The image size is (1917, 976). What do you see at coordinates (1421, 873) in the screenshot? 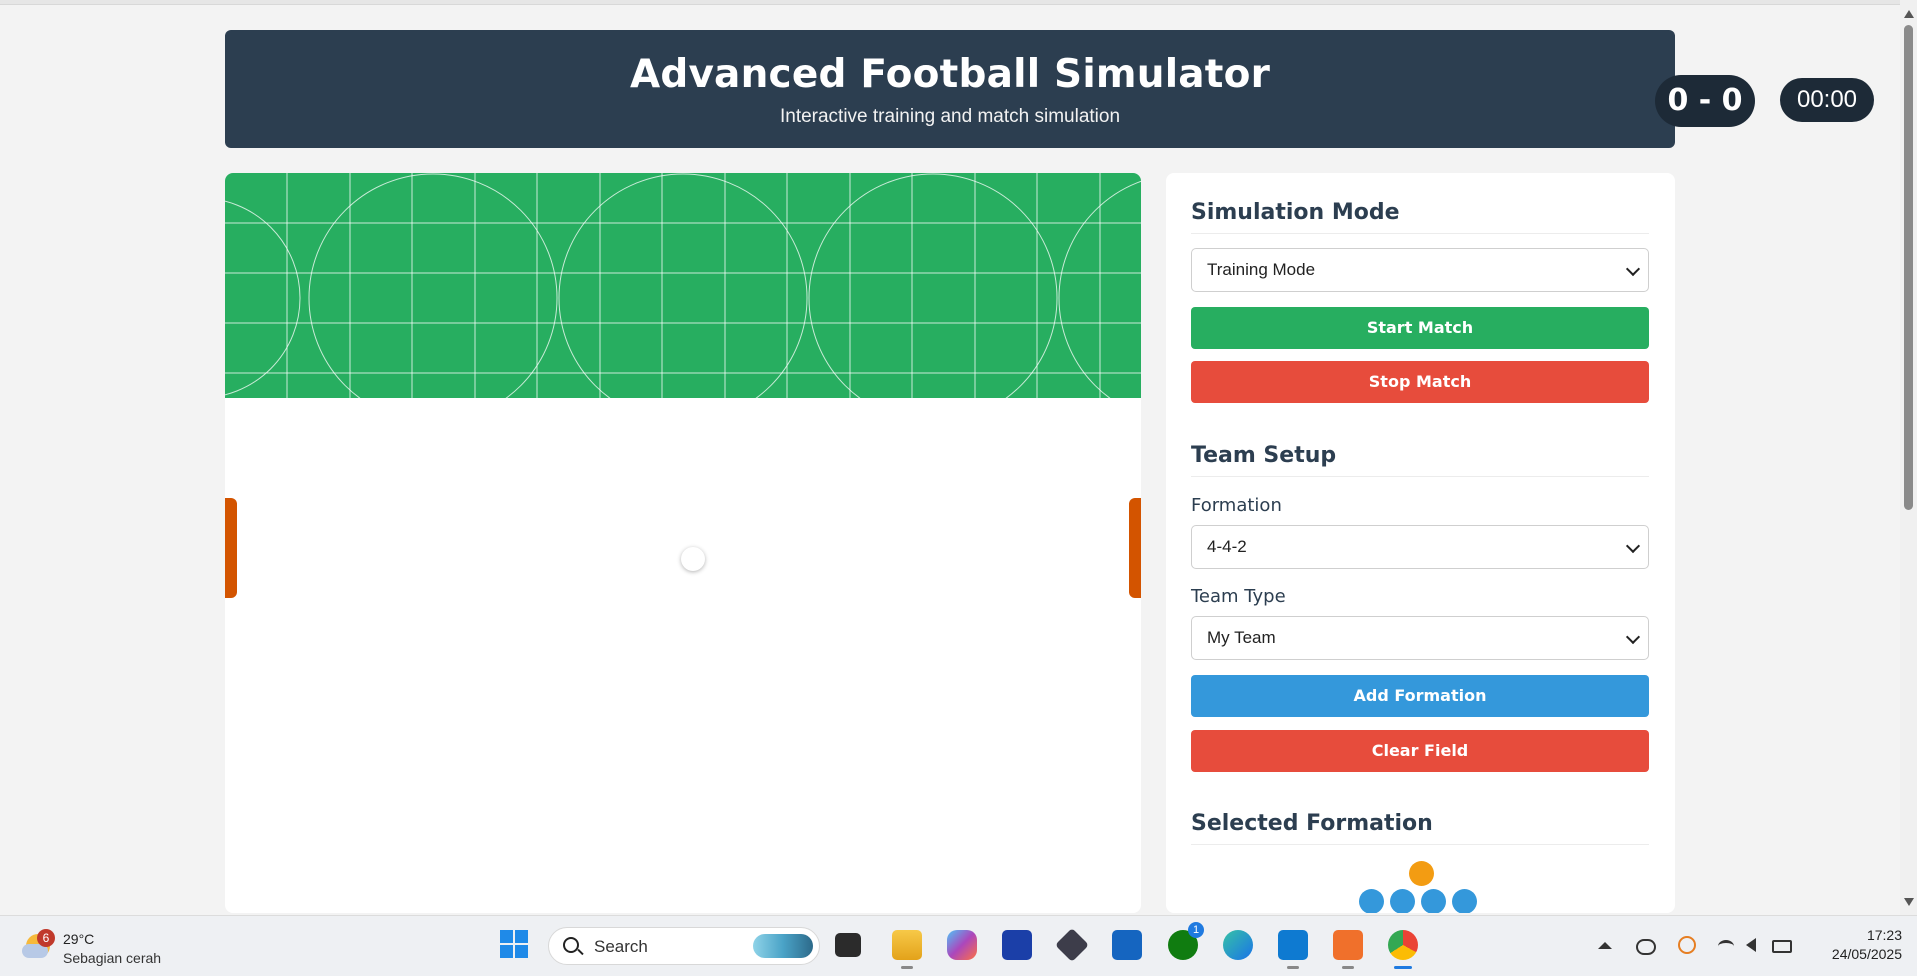
I see `formation-goalkeeper-dot` at bounding box center [1421, 873].